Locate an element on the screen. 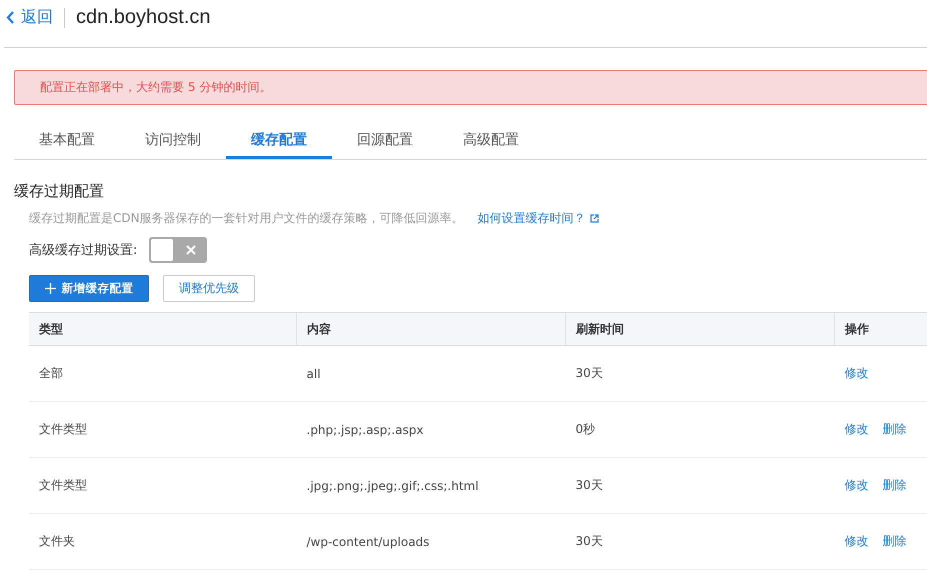 The width and height of the screenshot is (927, 582). tab: 高级配置 is located at coordinates (491, 142).